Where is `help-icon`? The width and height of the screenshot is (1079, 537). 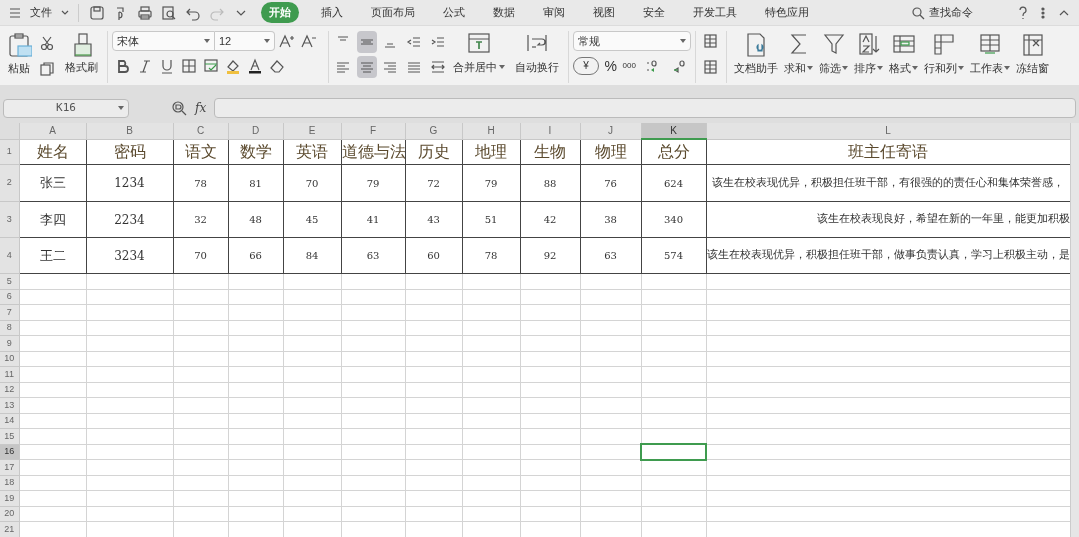
help-icon is located at coordinates (1023, 12).